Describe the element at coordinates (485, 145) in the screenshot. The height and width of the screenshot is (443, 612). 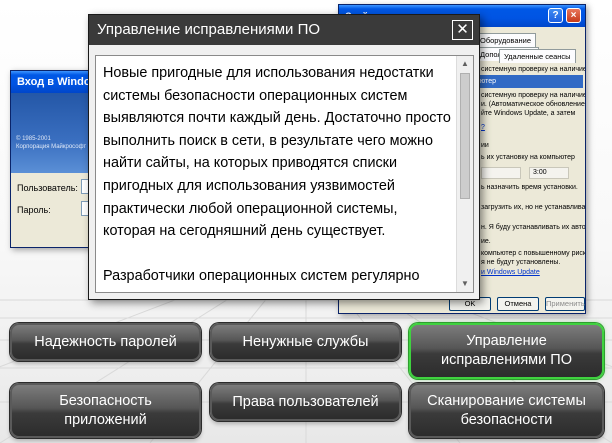
I see `sys-text: ии` at that location.